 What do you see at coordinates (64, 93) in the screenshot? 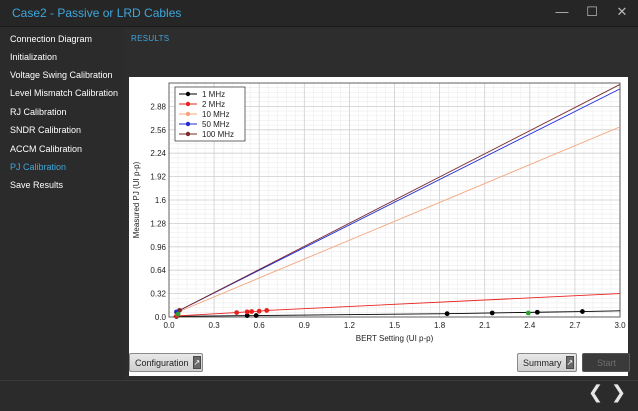
I see `sidebar-item-level-mismatch-calibration: Level Mismatch Calibration` at bounding box center [64, 93].